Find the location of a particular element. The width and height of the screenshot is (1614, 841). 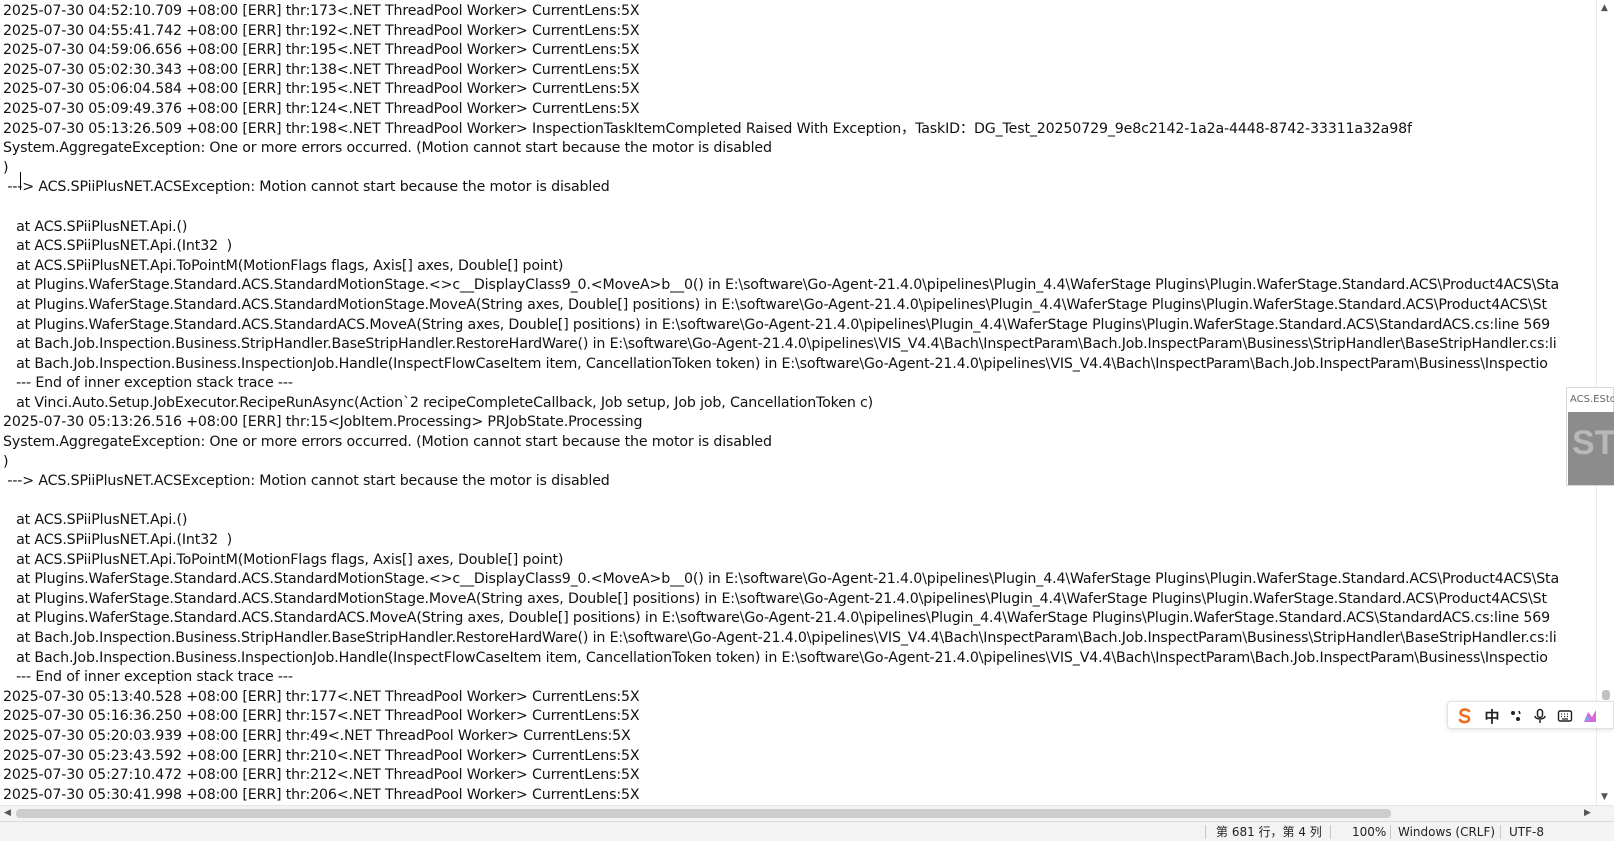

scroll-up-icon: ▲ is located at coordinates (1604, 8).